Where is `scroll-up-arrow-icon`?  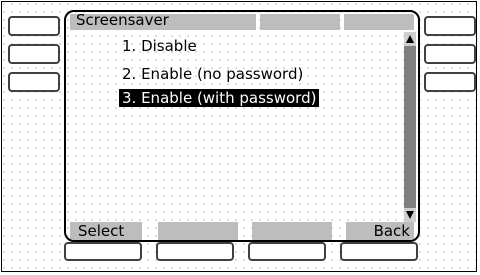 scroll-up-arrow-icon is located at coordinates (410, 39).